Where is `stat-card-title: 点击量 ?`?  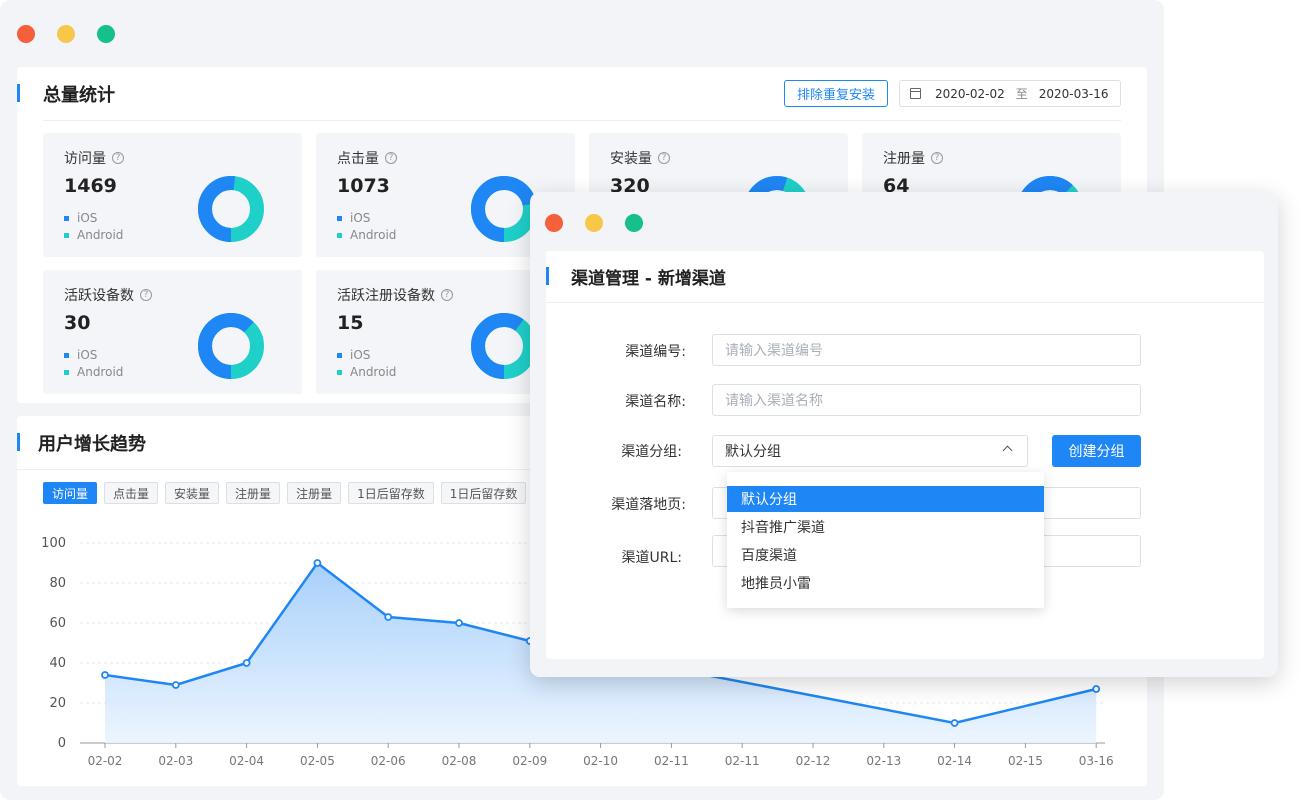
stat-card-title: 点击量 ? is located at coordinates (367, 158).